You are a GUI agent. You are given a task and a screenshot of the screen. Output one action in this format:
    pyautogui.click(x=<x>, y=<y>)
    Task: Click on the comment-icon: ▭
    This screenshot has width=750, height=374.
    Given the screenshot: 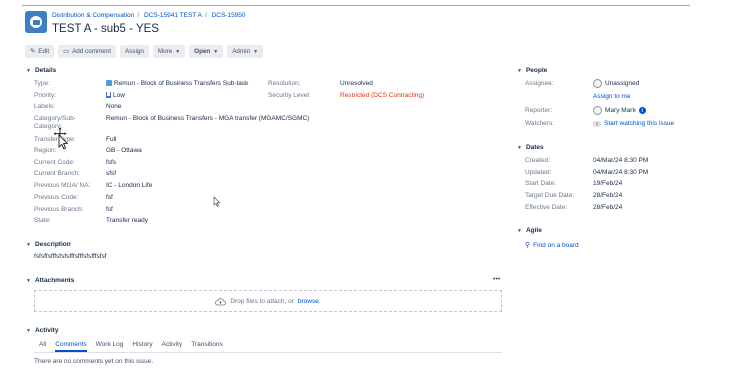 What is the action you would take?
    pyautogui.click(x=66, y=51)
    